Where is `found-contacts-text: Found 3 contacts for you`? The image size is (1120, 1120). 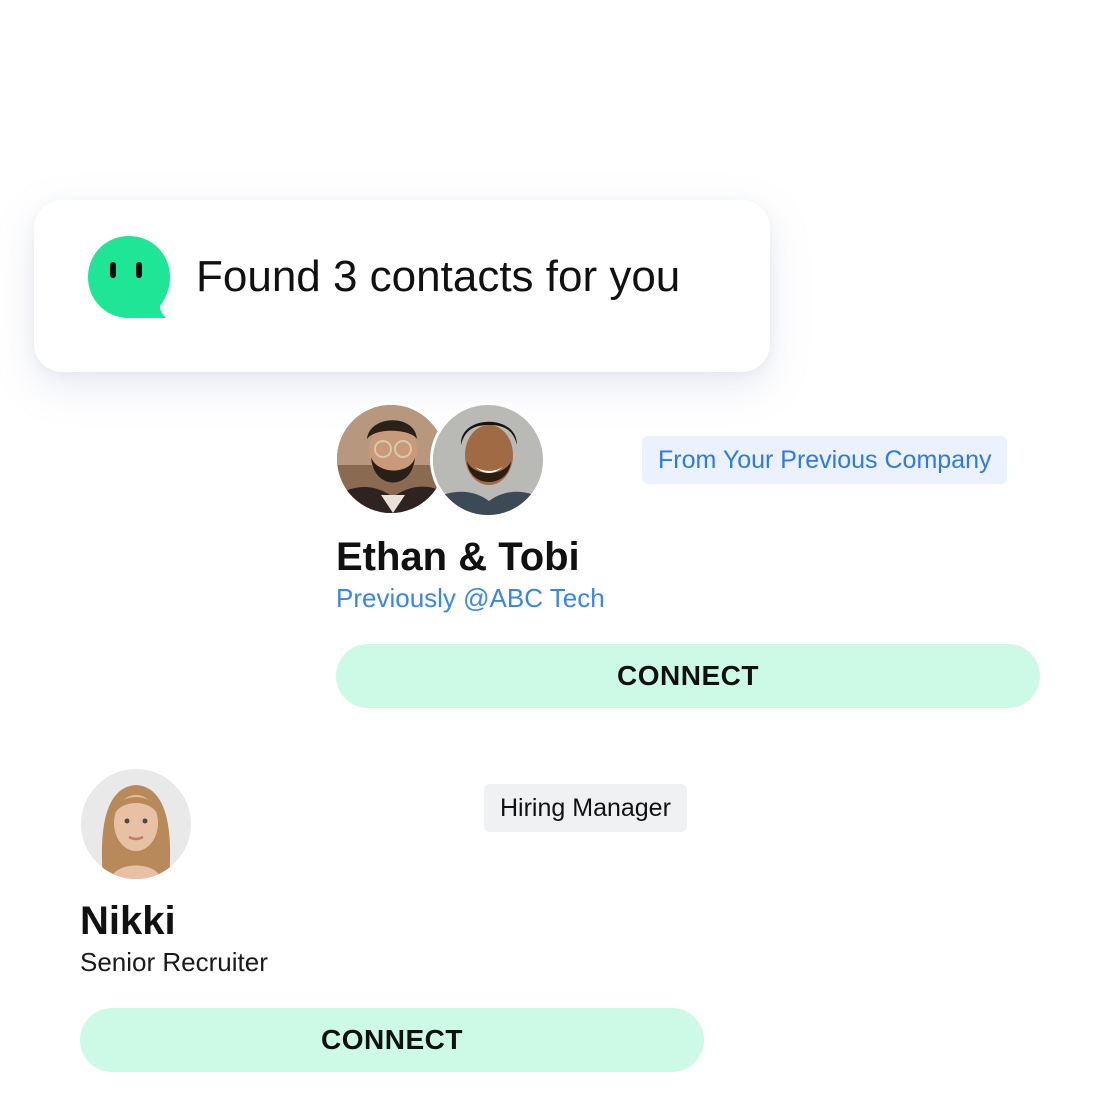 found-contacts-text: Found 3 contacts for you is located at coordinates (438, 276).